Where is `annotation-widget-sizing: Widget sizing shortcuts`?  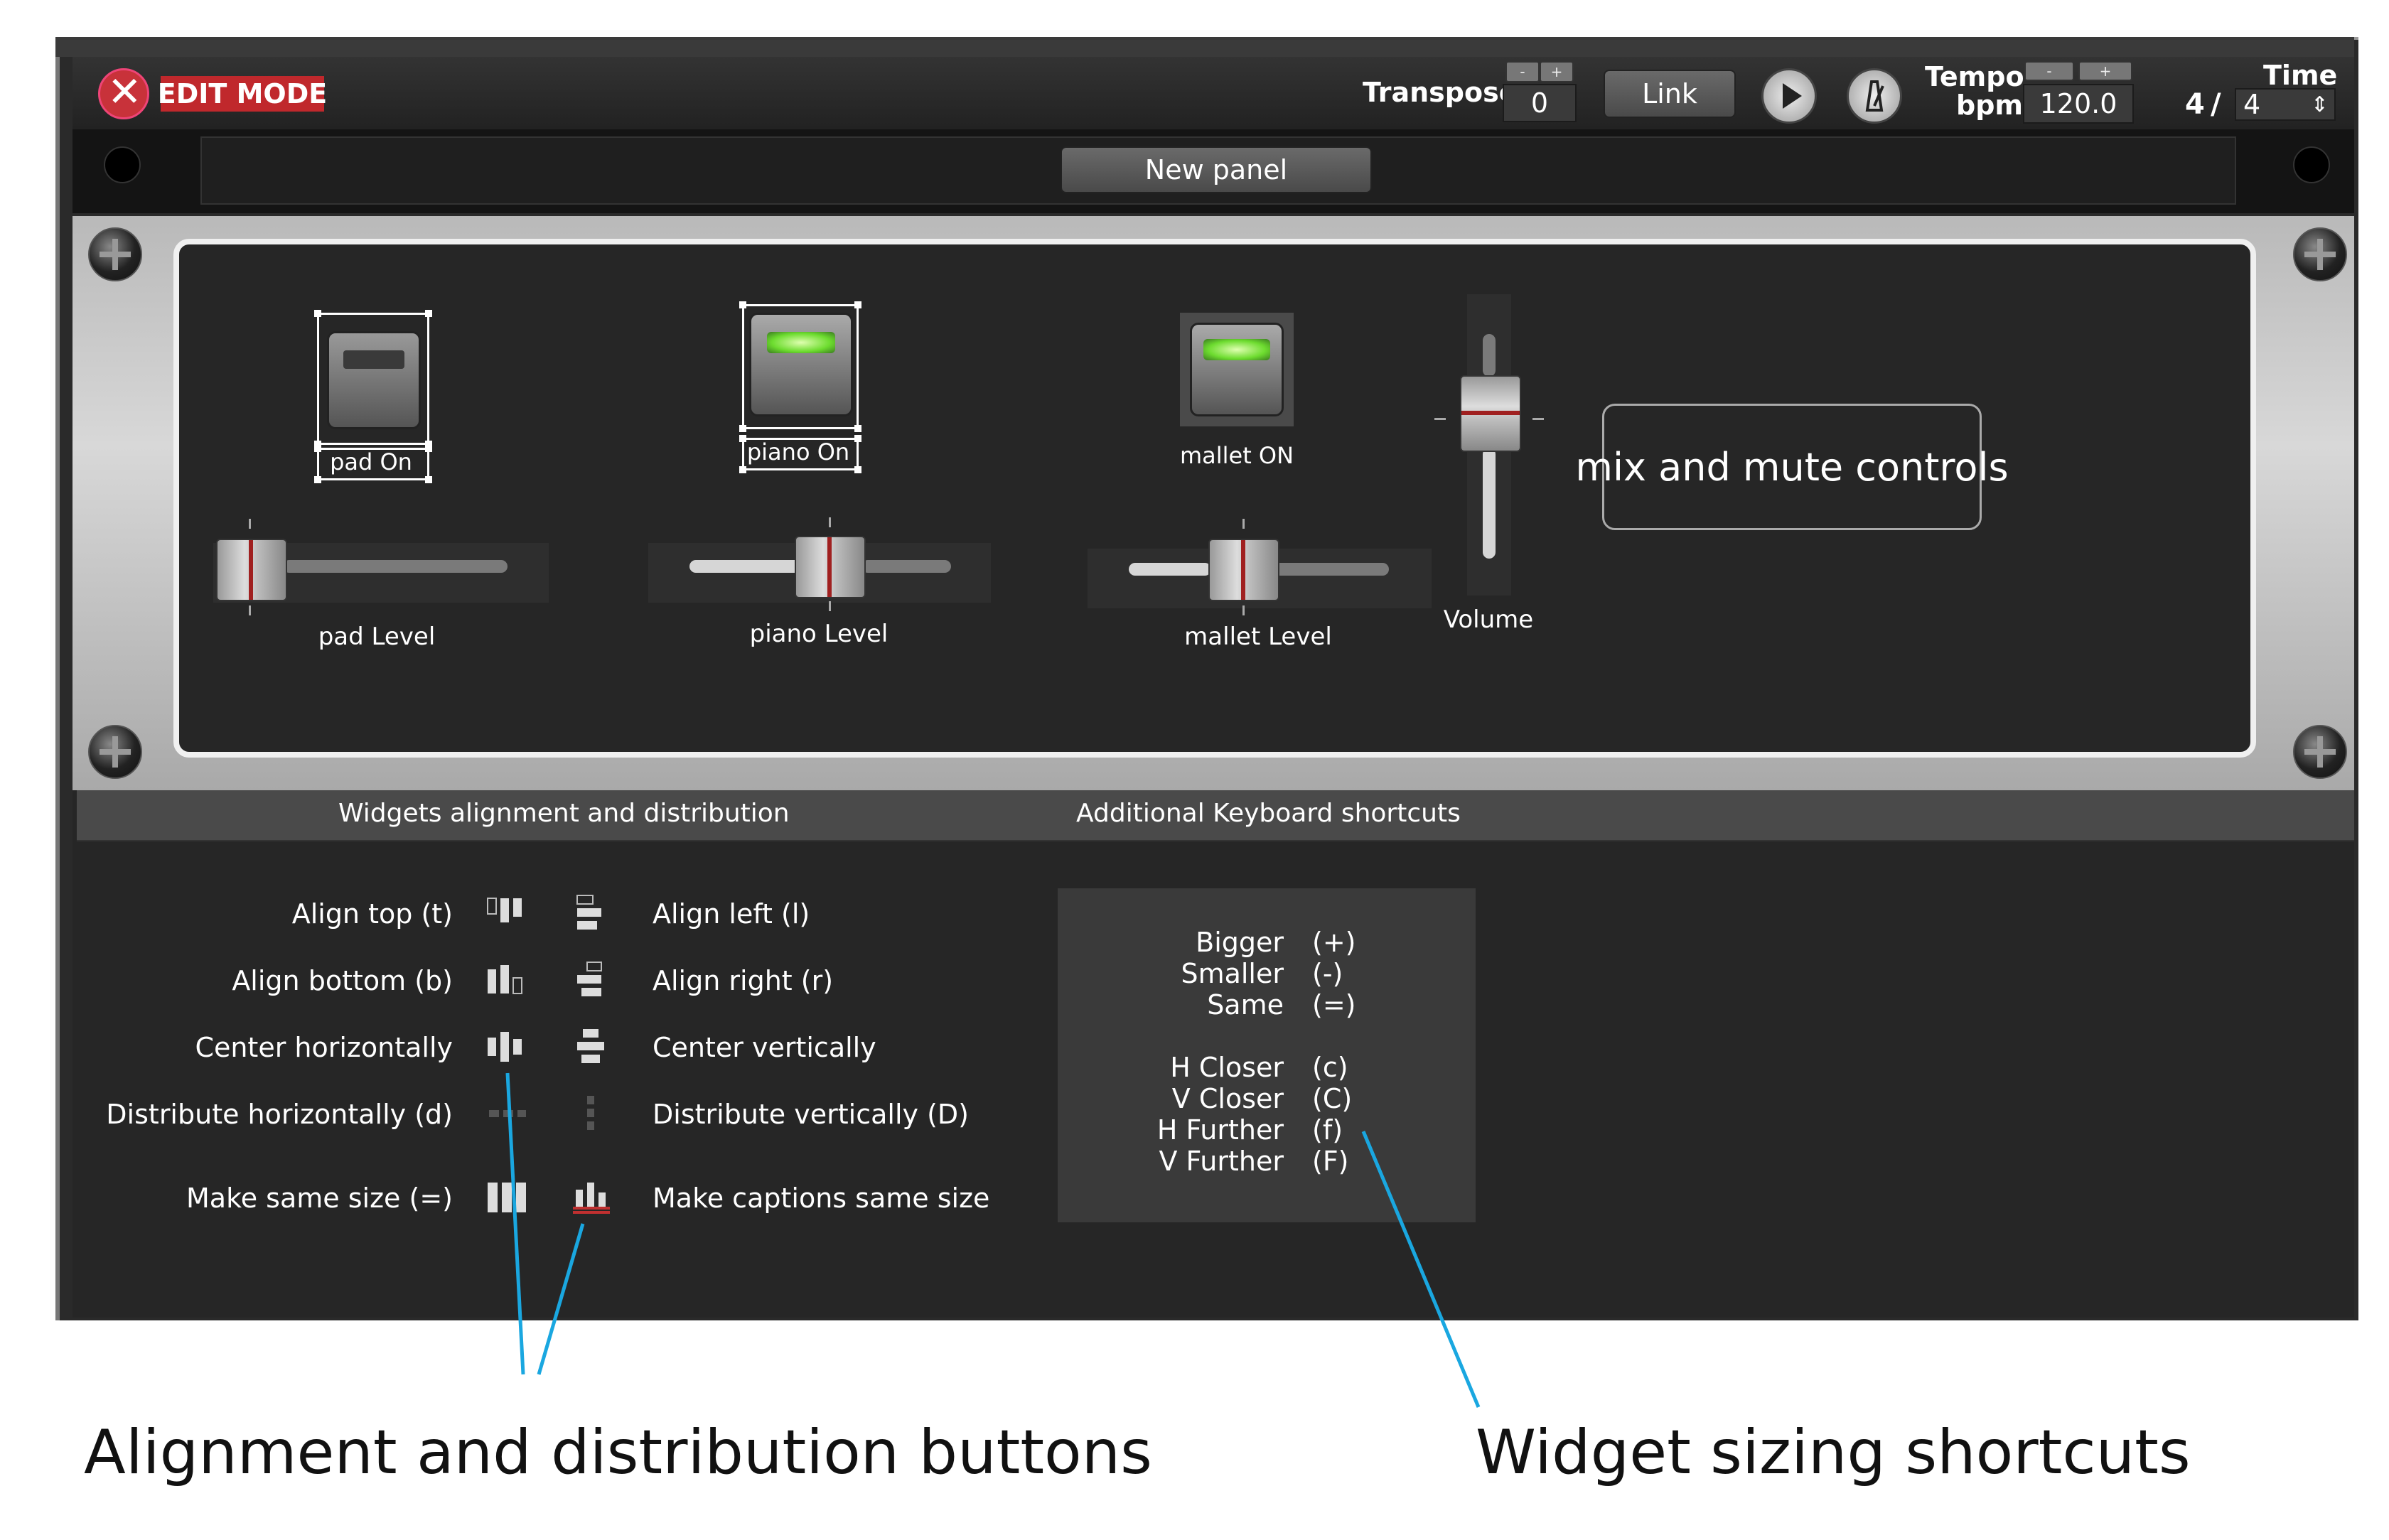 annotation-widget-sizing: Widget sizing shortcuts is located at coordinates (1833, 1453).